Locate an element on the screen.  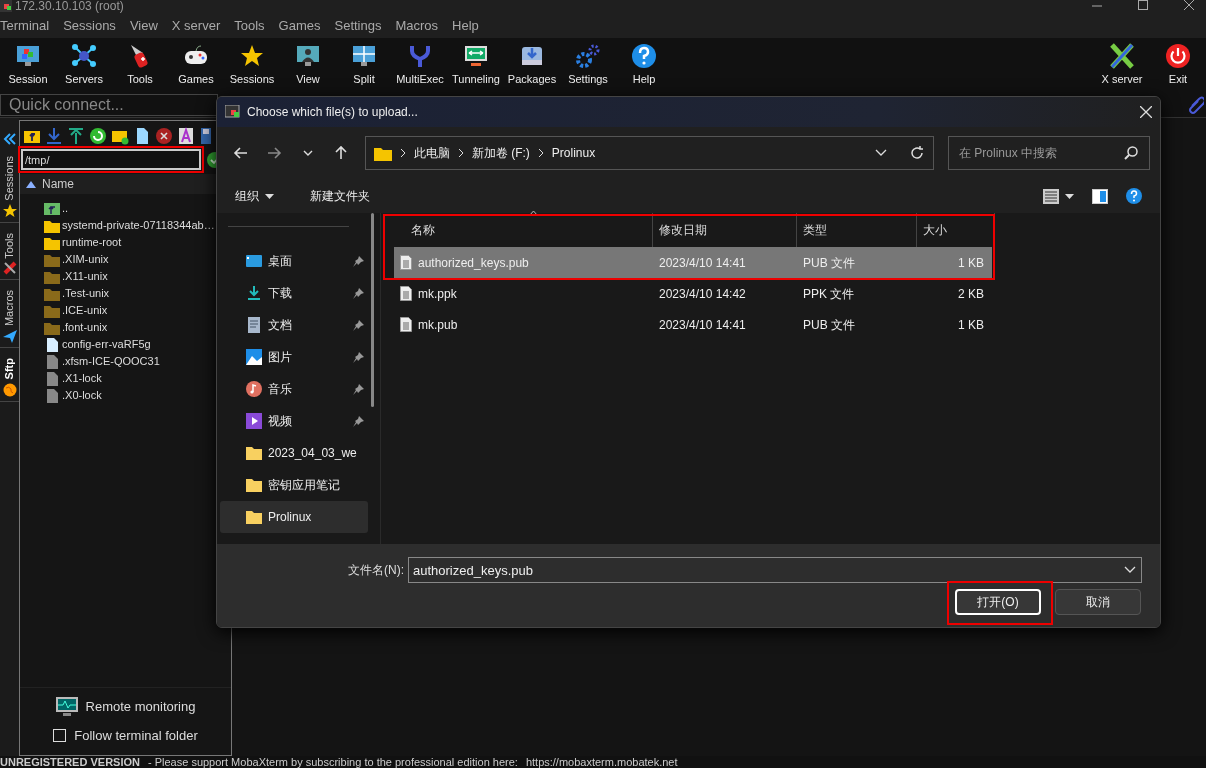
menu-item: Terminal is located at coordinates (28, 26).